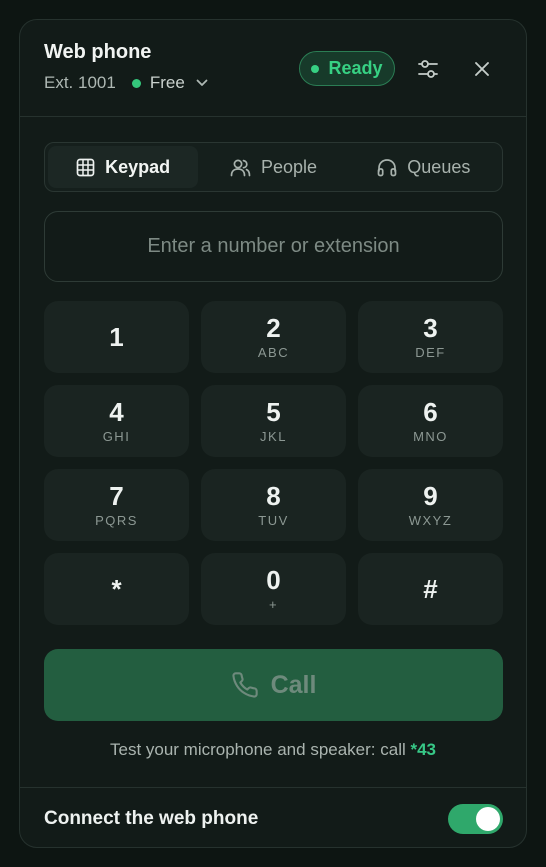 This screenshot has height=867, width=546. What do you see at coordinates (260, 749) in the screenshot?
I see `hint-text: Test your microphone and speaker: call` at bounding box center [260, 749].